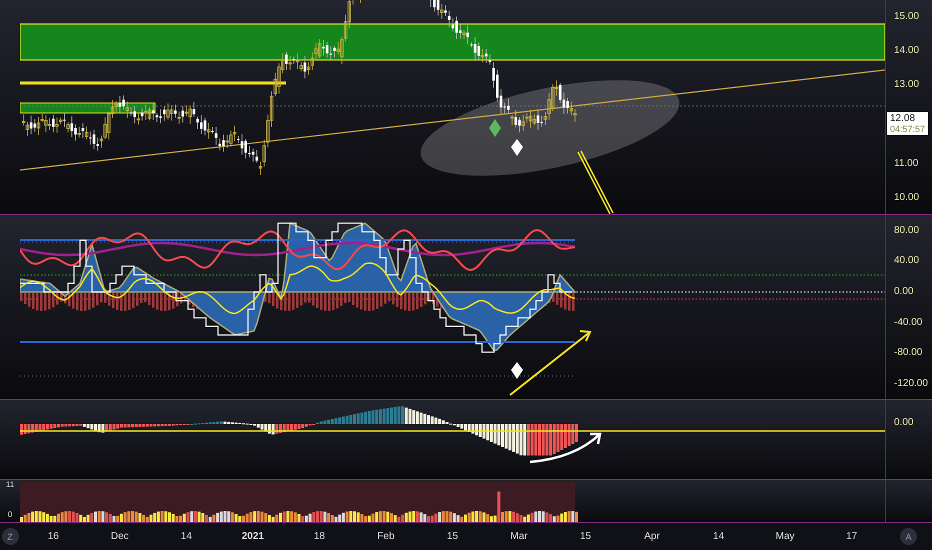 This screenshot has height=550, width=932. Describe the element at coordinates (906, 260) in the screenshot. I see `axis-label: 40.00` at that location.